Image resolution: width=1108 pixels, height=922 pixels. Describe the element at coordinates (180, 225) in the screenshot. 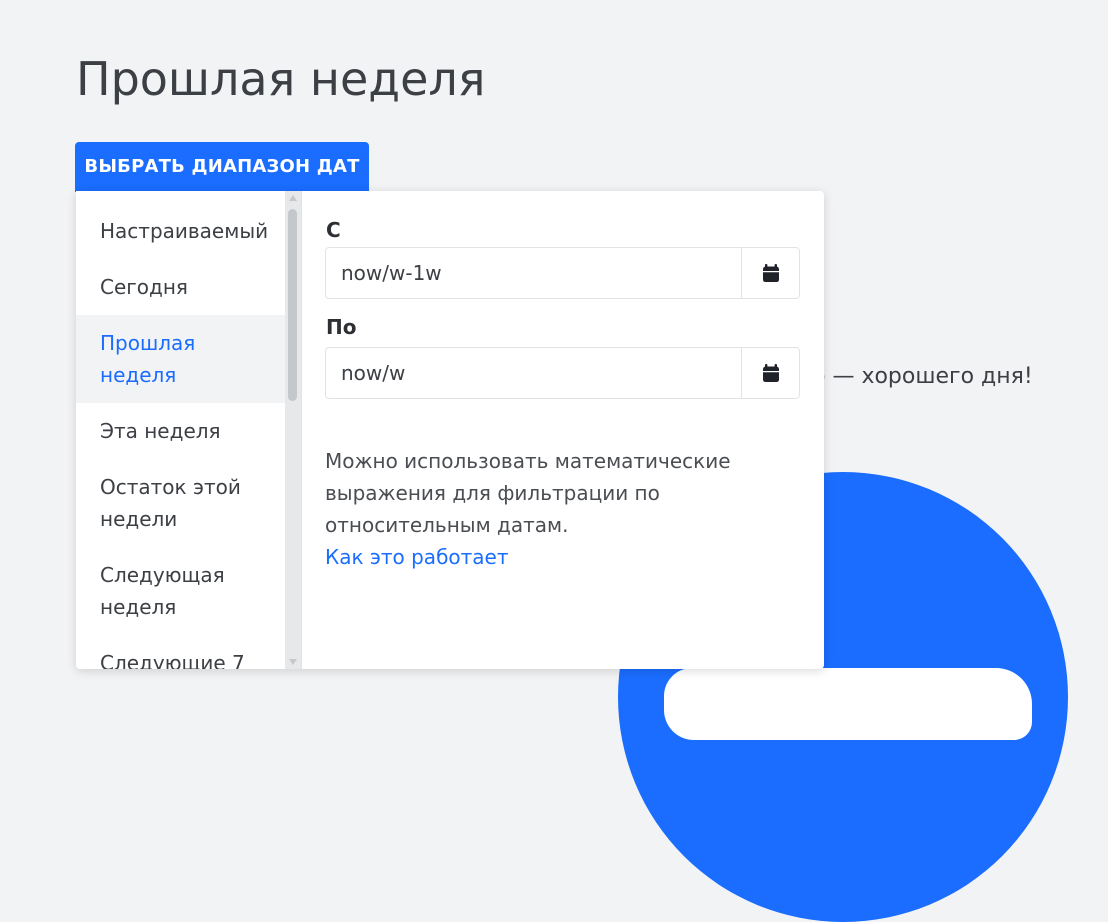

I see `preset-item-custom: Настраиваемый` at that location.